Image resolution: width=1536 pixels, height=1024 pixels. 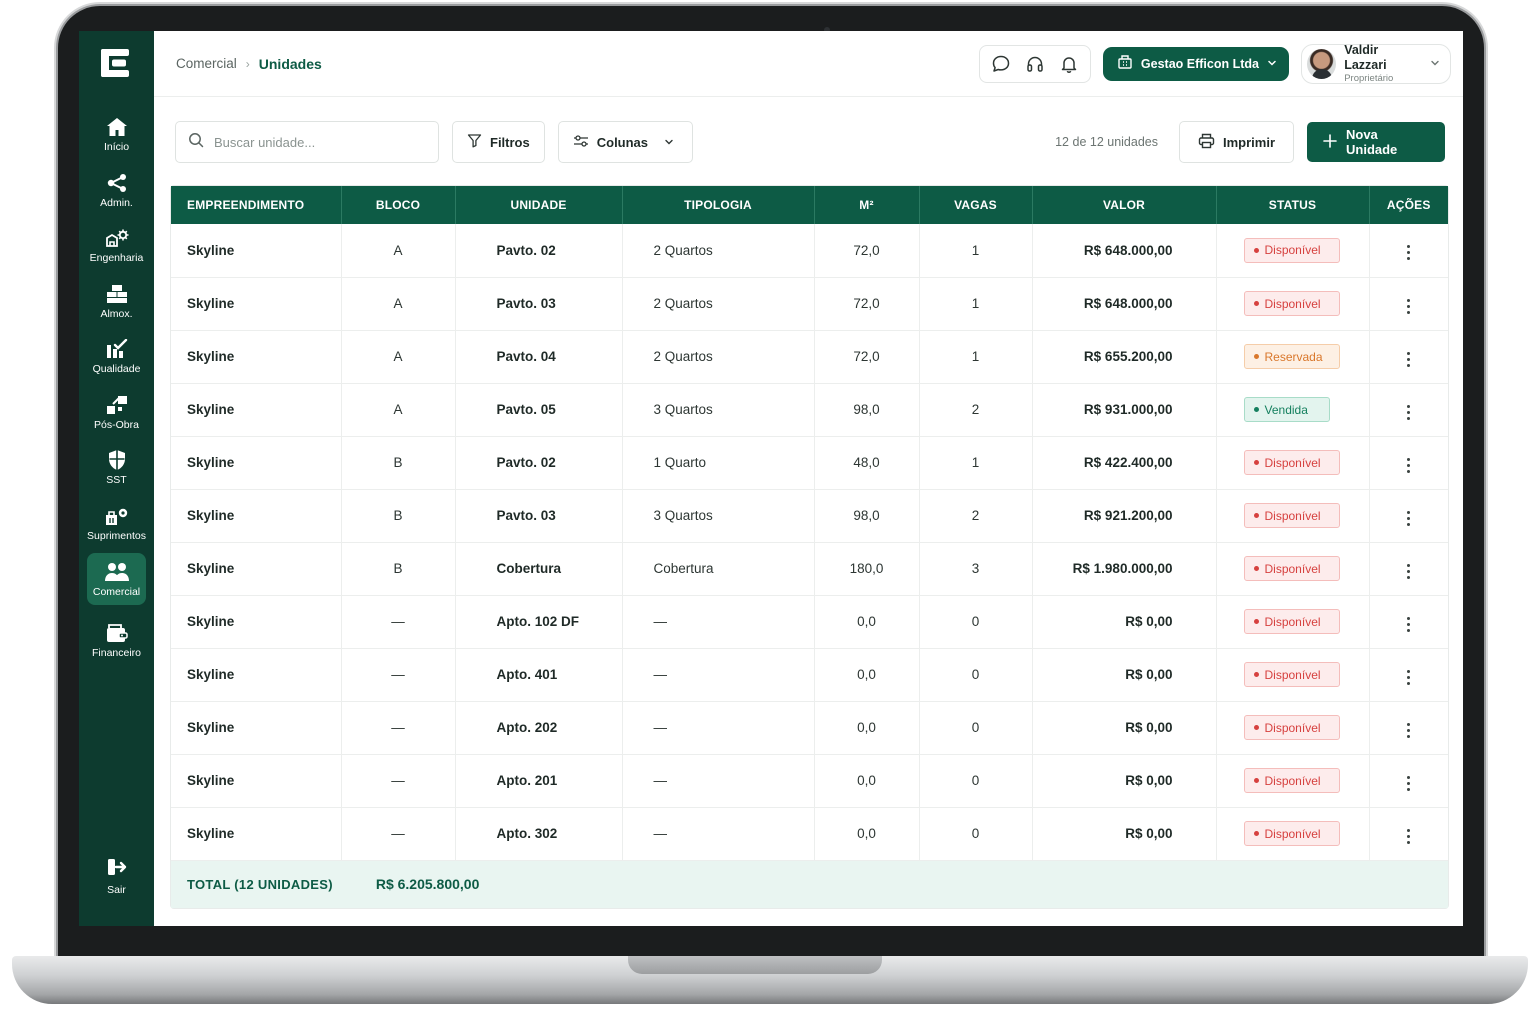 I want to click on cell-bloco: A, so click(x=398, y=410).